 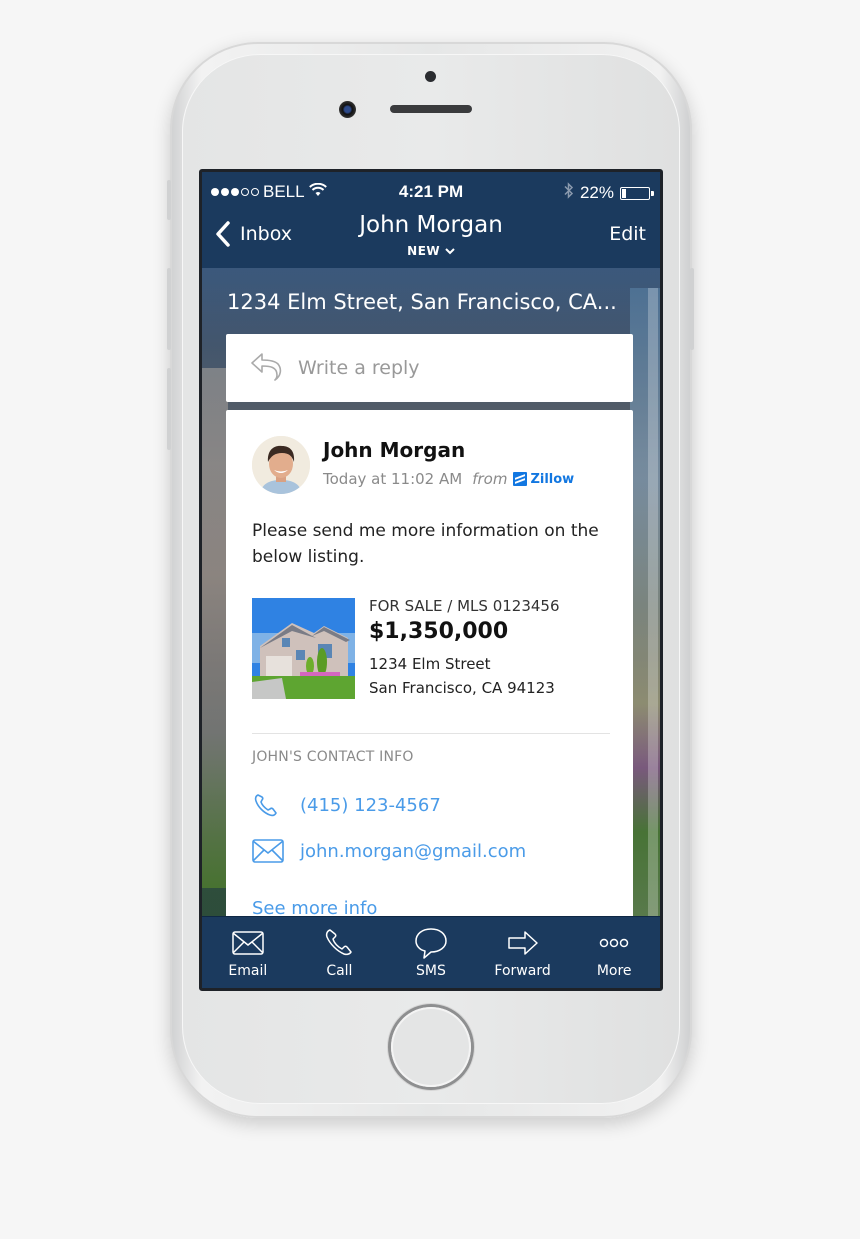 I want to click on tab-sms: SMS, so click(x=431, y=952).